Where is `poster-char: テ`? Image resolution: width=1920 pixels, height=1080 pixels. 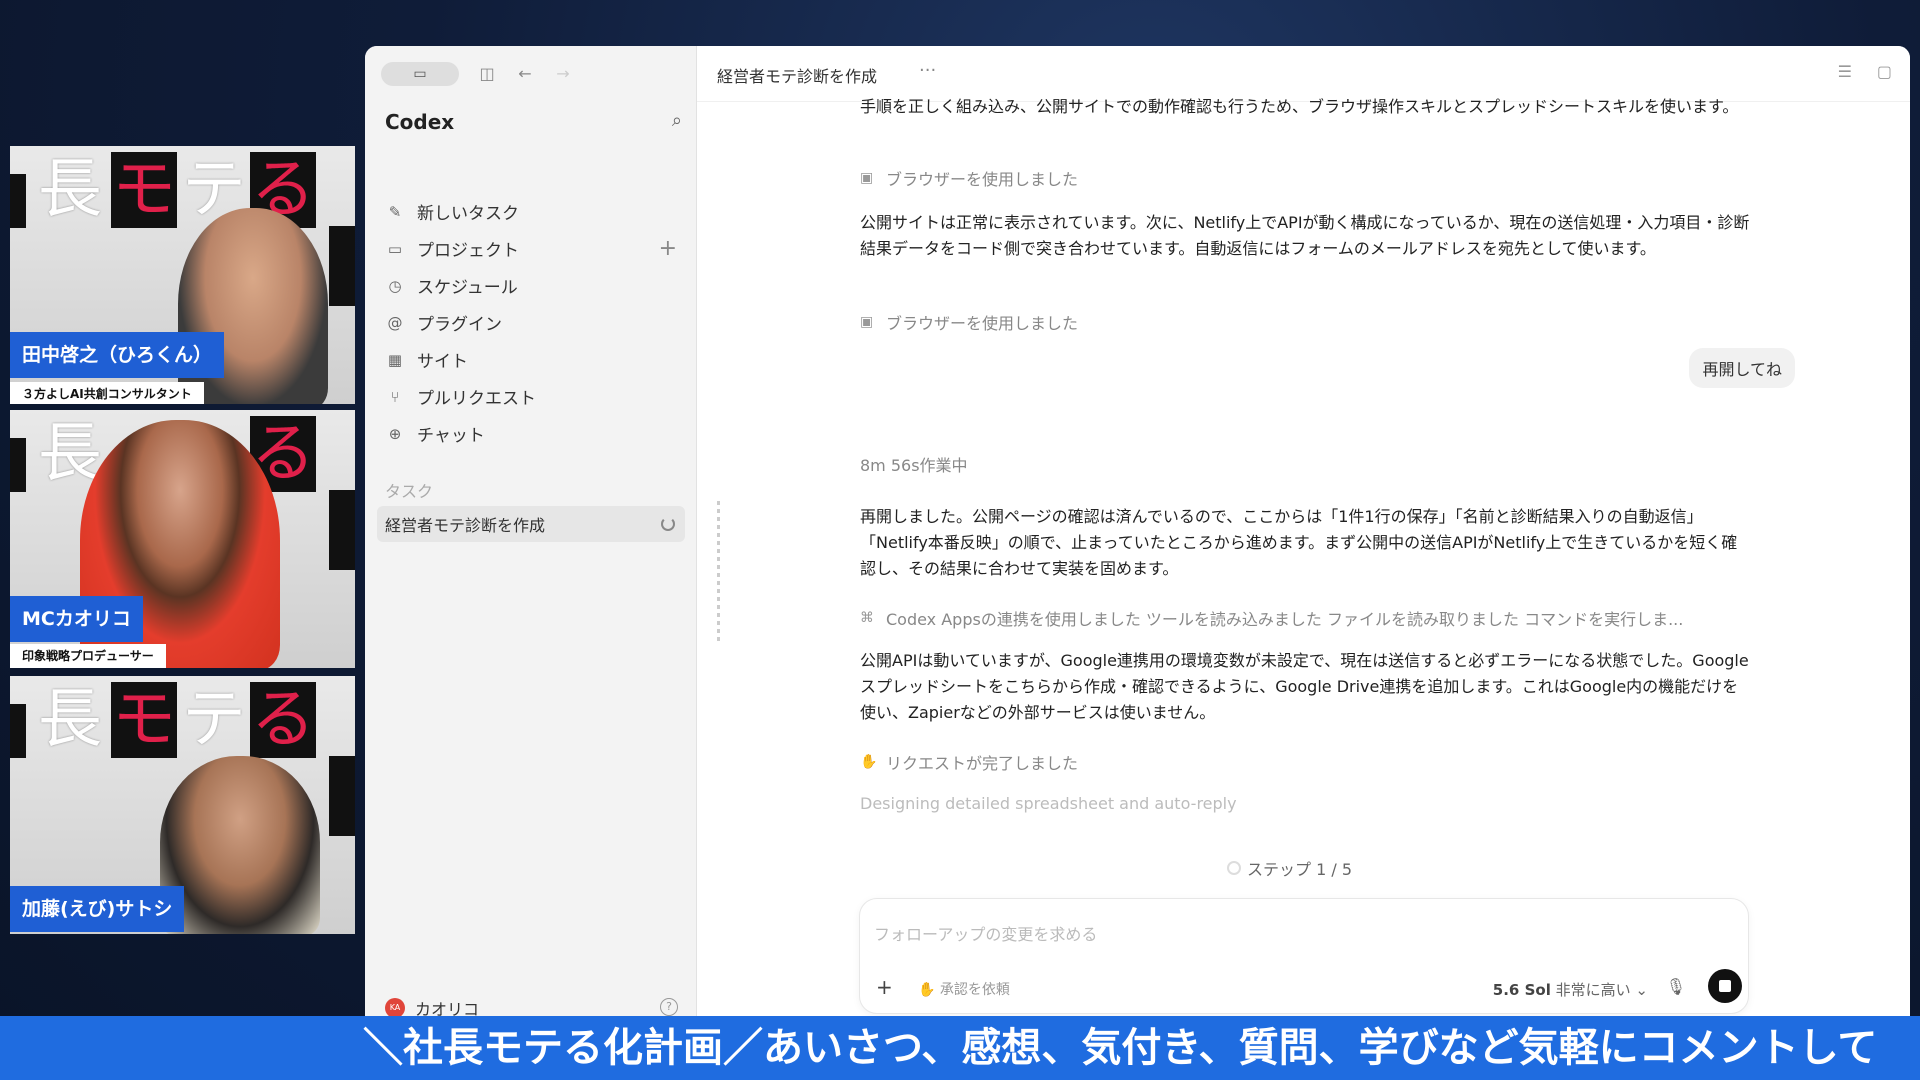
poster-char: テ is located at coordinates (214, 720).